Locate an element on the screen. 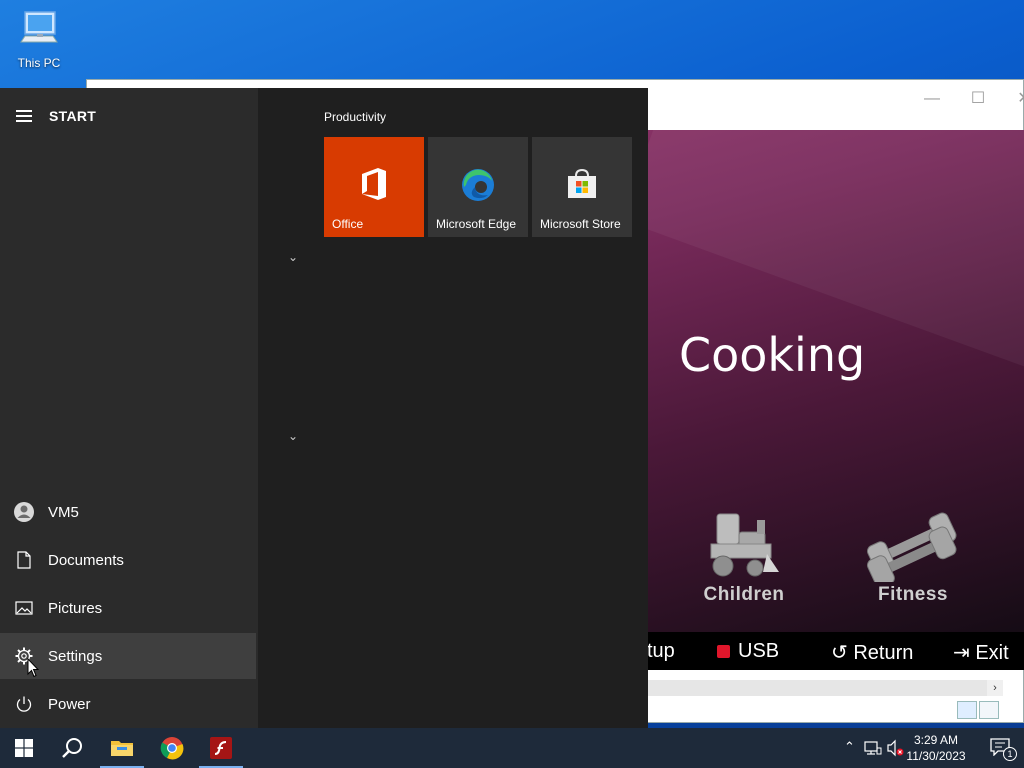 Image resolution: width=1024 pixels, height=768 pixels. flash-button is located at coordinates (221, 748).